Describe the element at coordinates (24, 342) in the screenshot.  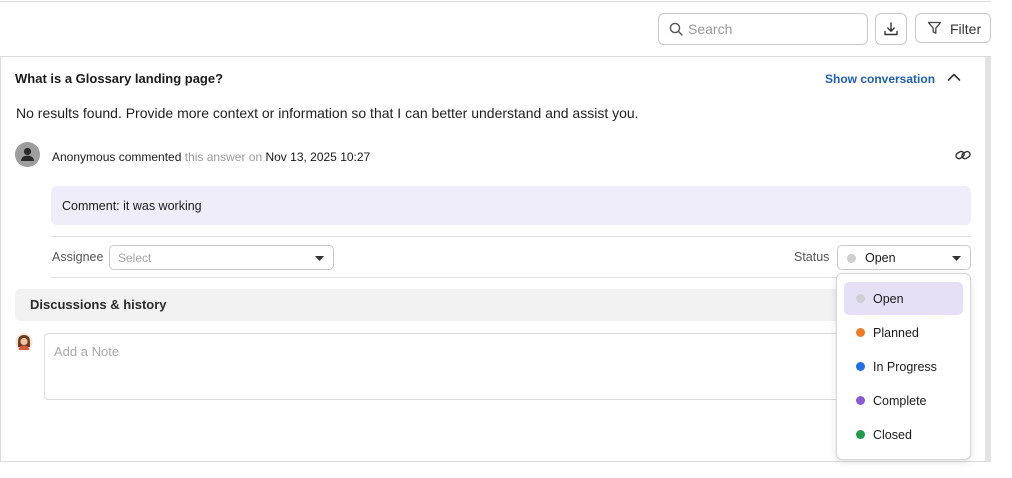
I see `user-avatar-icon` at that location.